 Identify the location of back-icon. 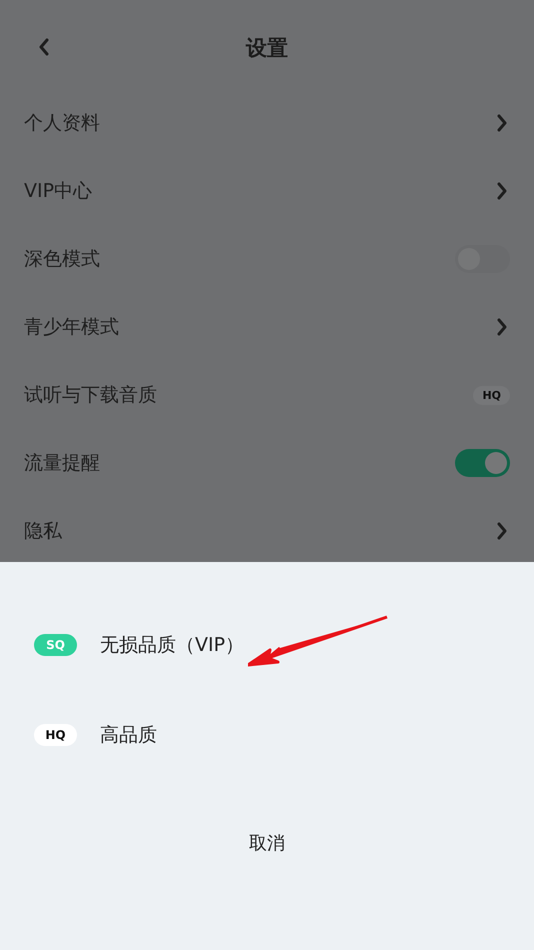
(44, 47).